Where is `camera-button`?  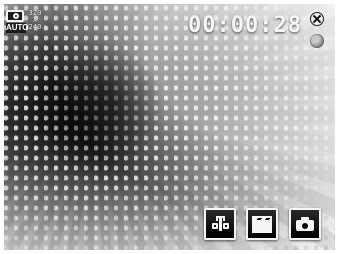 camera-button is located at coordinates (305, 224).